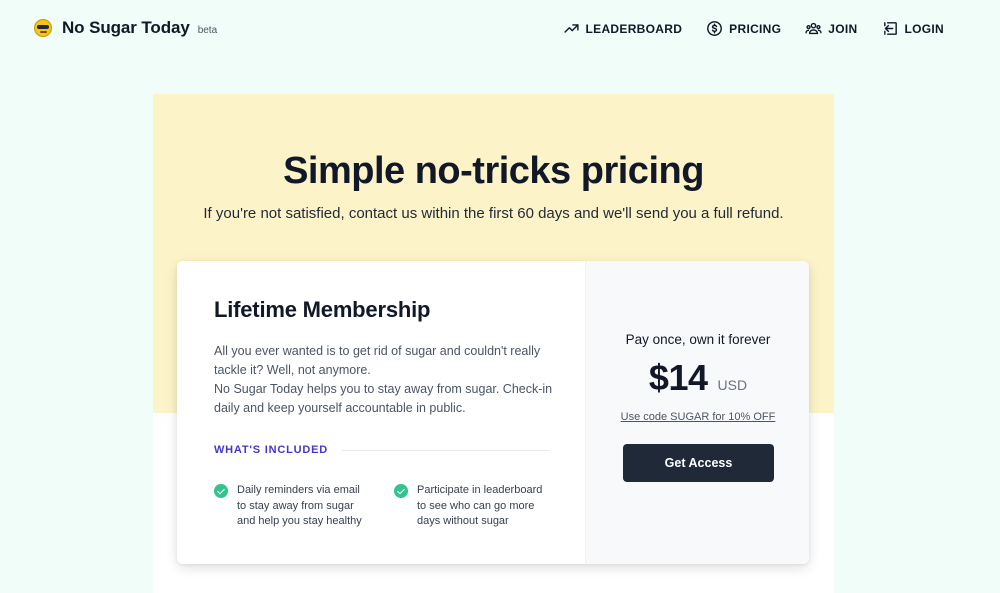  What do you see at coordinates (500, 30) in the screenshot?
I see `top-header: No Sugar Today beta LEADERBOARD PRICING` at bounding box center [500, 30].